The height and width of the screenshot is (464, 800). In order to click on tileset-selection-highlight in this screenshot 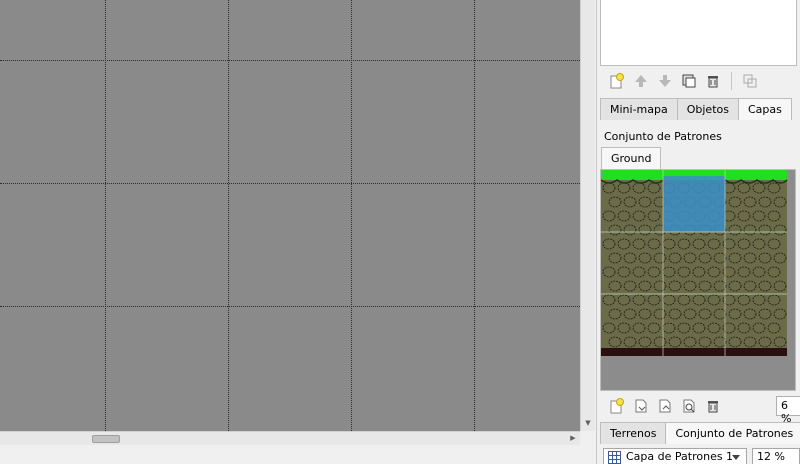, I will do `click(694, 204)`.